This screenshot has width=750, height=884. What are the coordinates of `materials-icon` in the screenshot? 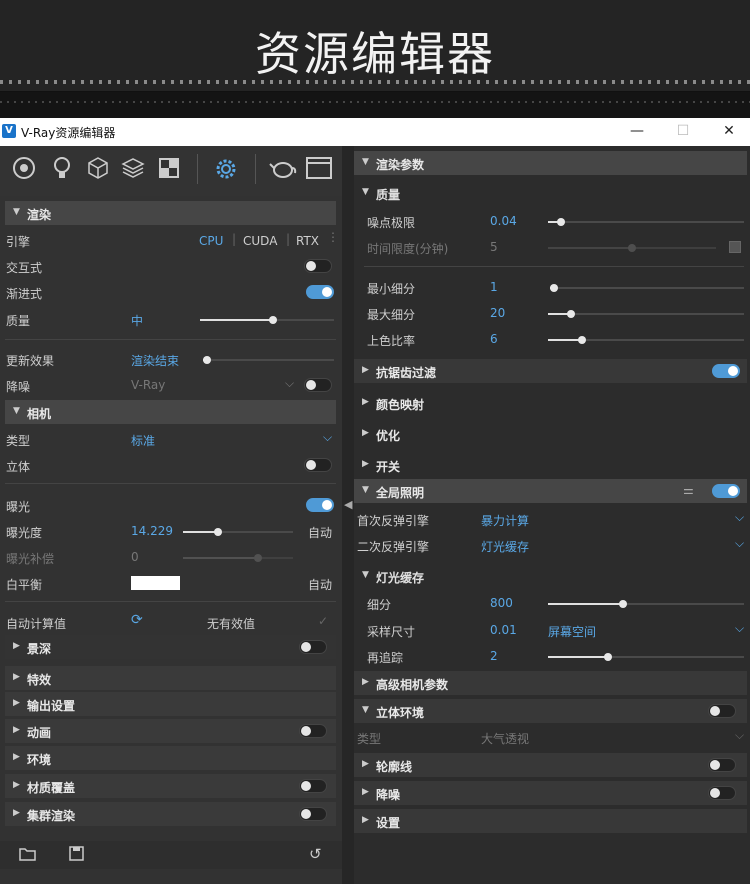 It's located at (24, 168).